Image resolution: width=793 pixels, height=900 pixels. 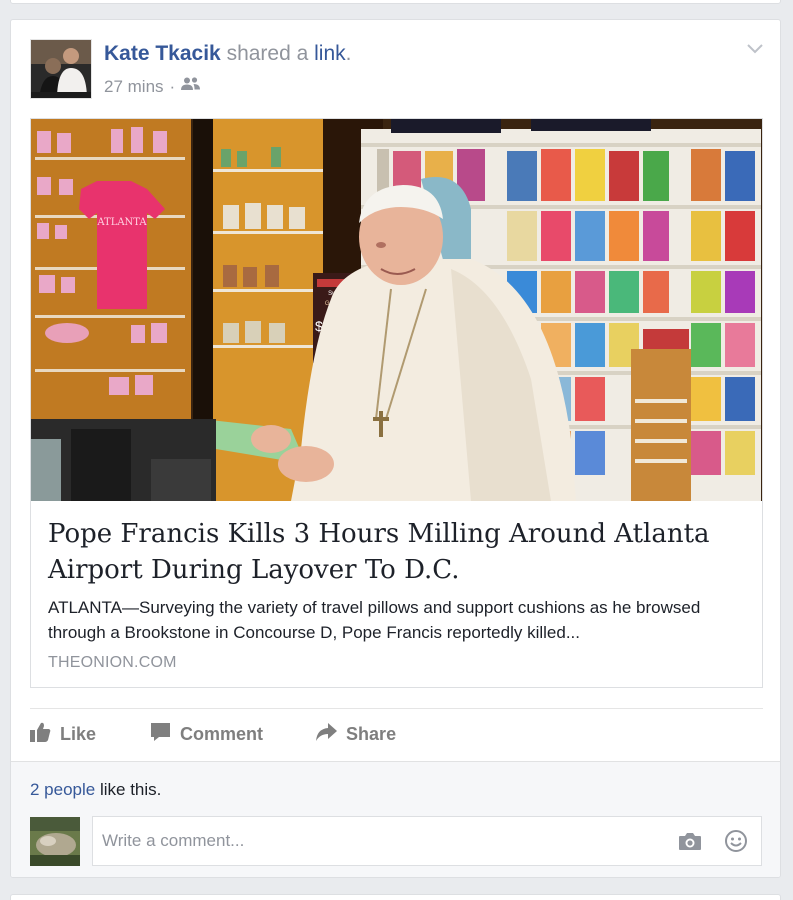 I want to click on camera-icon, so click(x=690, y=843).